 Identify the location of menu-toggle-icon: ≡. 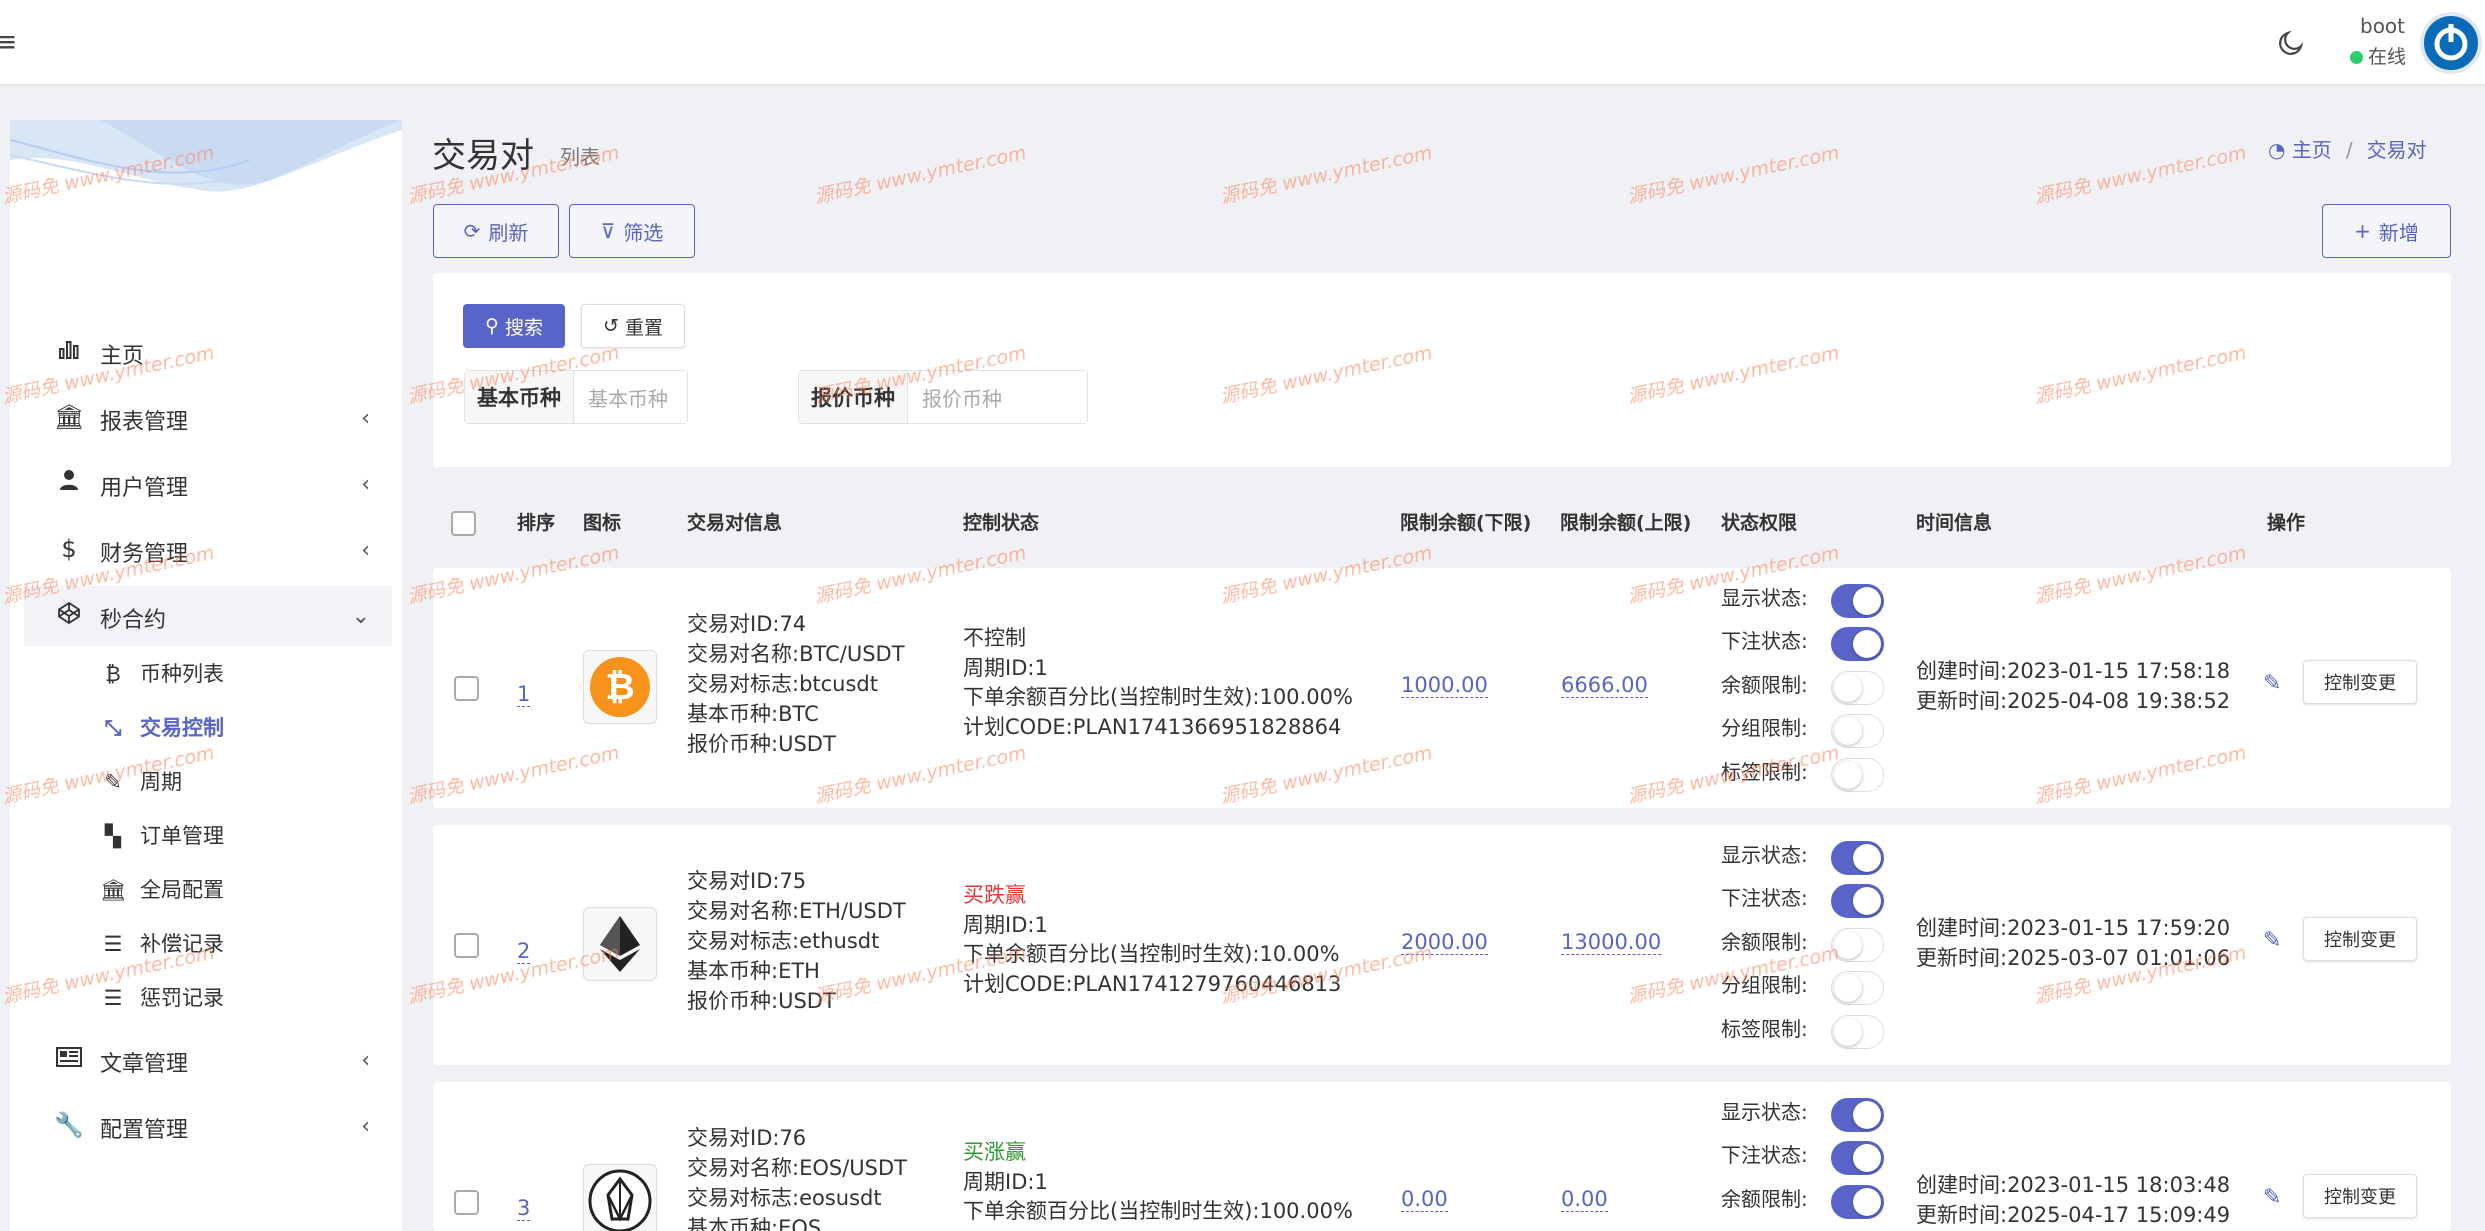
(8, 41).